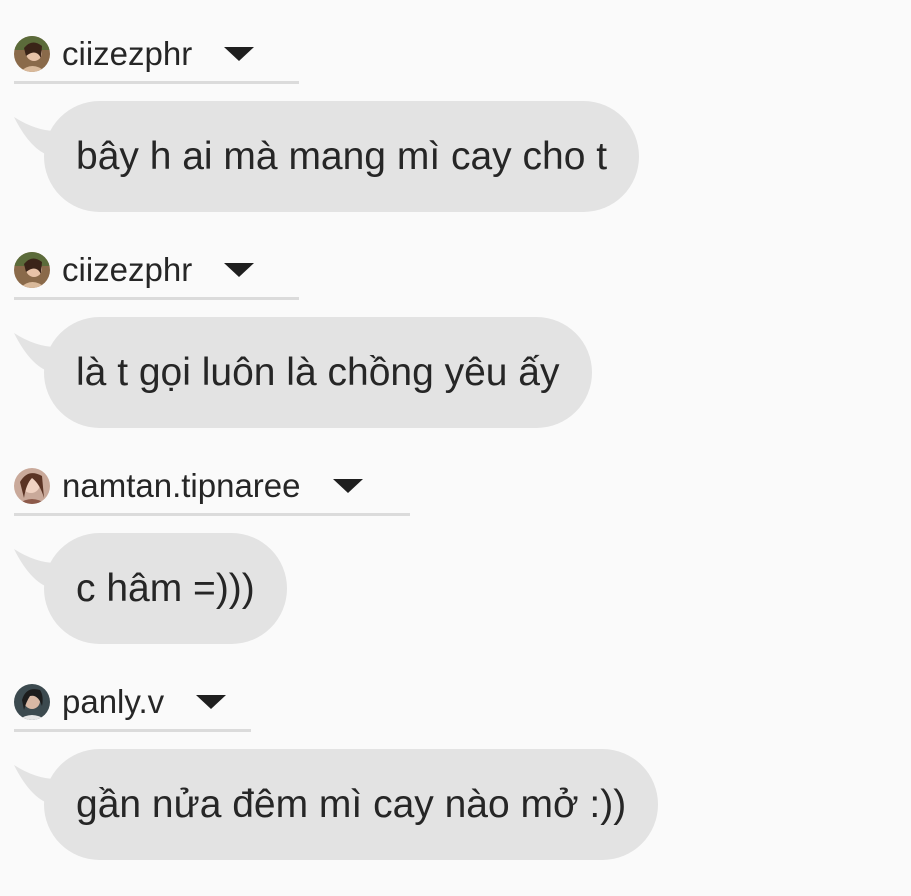 This screenshot has width=911, height=896. I want to click on sender-username: namtan.tipnaree, so click(181, 486).